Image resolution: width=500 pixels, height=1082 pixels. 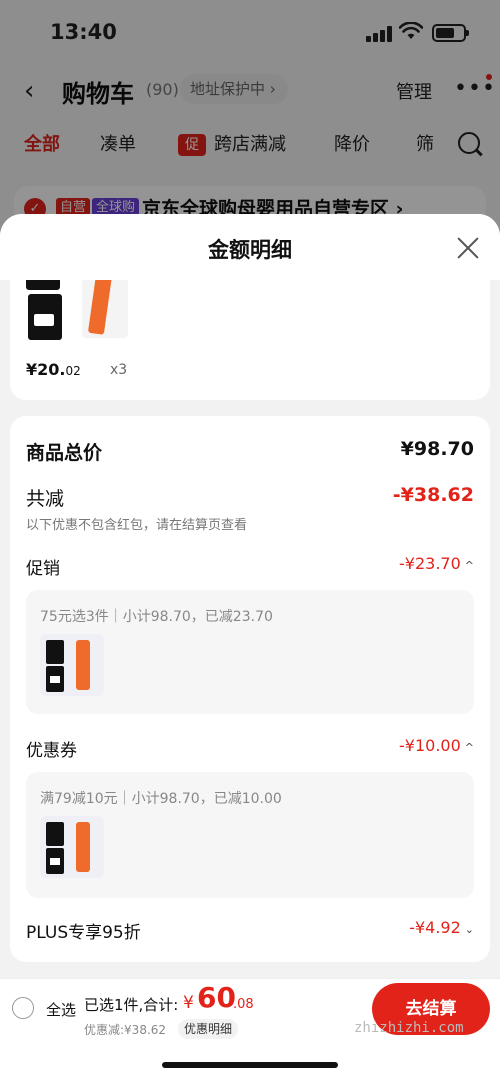 What do you see at coordinates (430, 563) in the screenshot?
I see `promo-amount: -¥23.70` at bounding box center [430, 563].